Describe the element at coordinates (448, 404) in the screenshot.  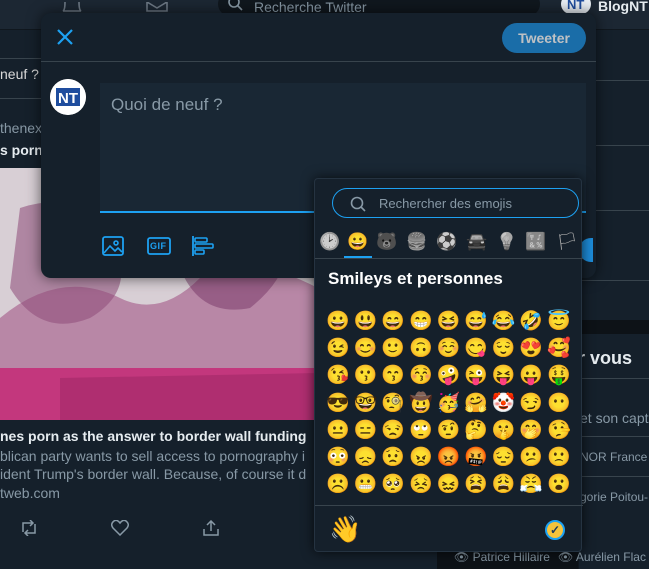
I see `emoji-button: 🥳` at that location.